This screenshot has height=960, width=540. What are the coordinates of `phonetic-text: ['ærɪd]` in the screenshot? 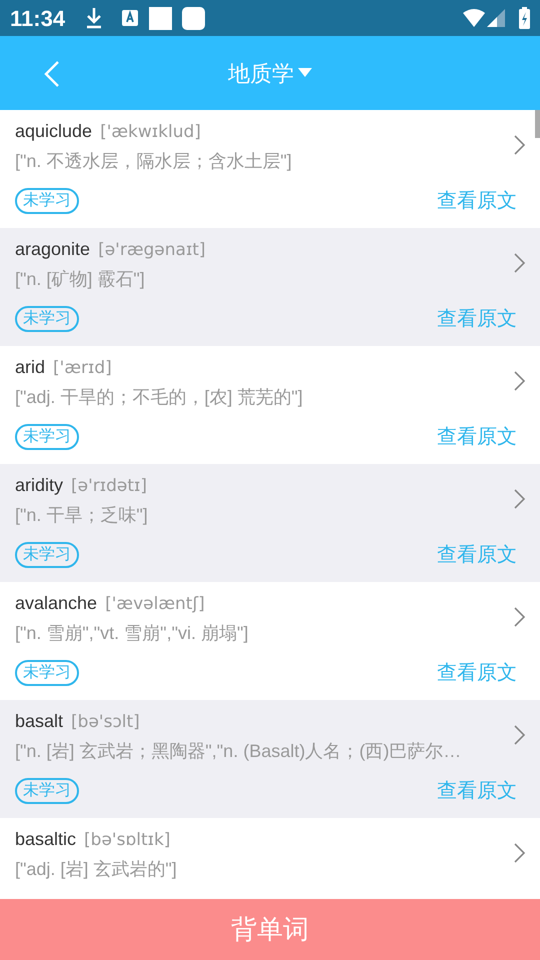 It's located at (82, 368).